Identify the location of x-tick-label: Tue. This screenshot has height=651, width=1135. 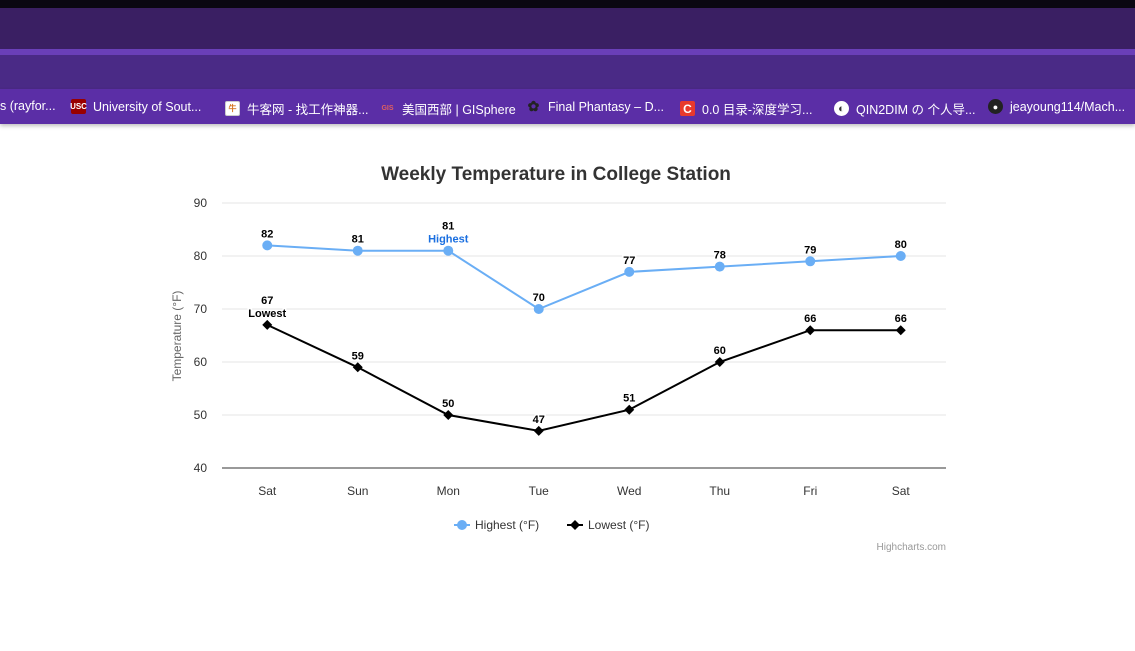
(539, 491).